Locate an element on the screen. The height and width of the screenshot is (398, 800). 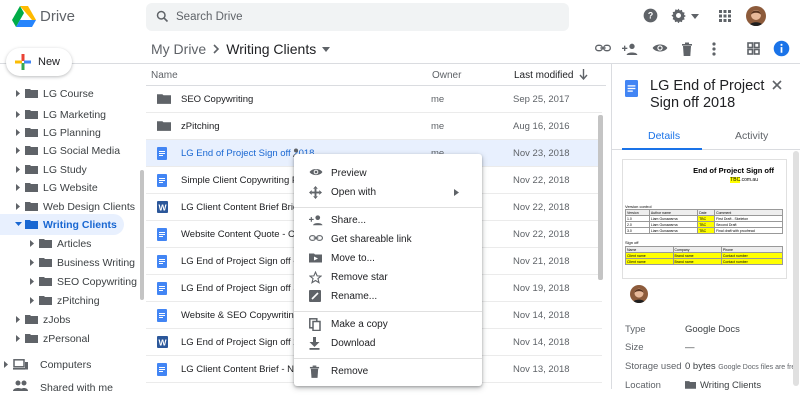
file-modified: Nov 22, 2018 is located at coordinates (541, 234).